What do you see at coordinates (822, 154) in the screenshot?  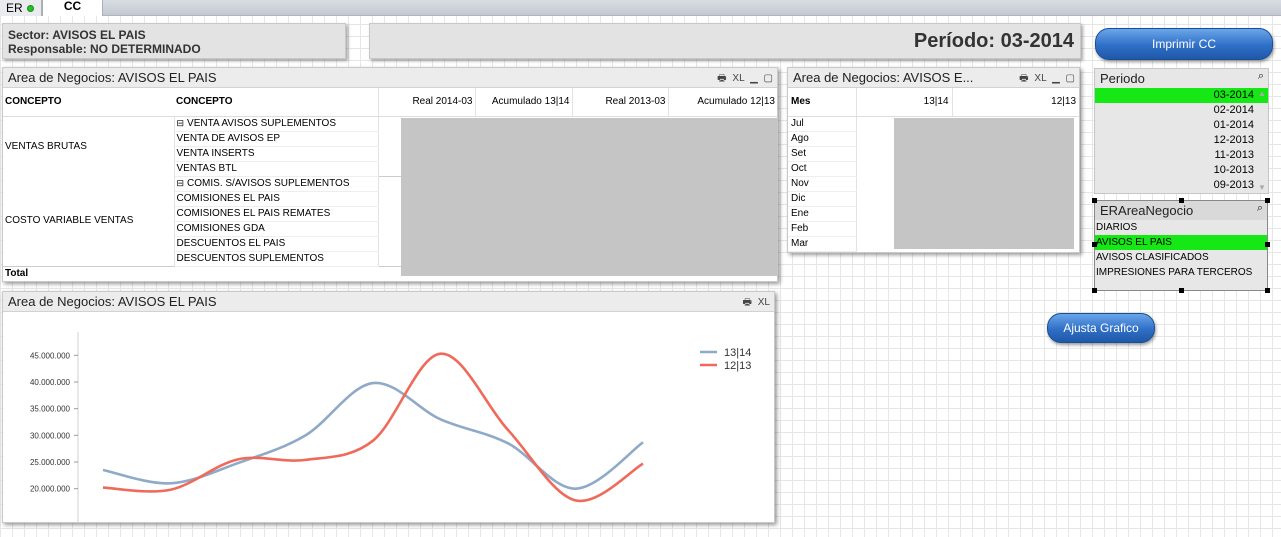 I see `mes-cell: Set` at bounding box center [822, 154].